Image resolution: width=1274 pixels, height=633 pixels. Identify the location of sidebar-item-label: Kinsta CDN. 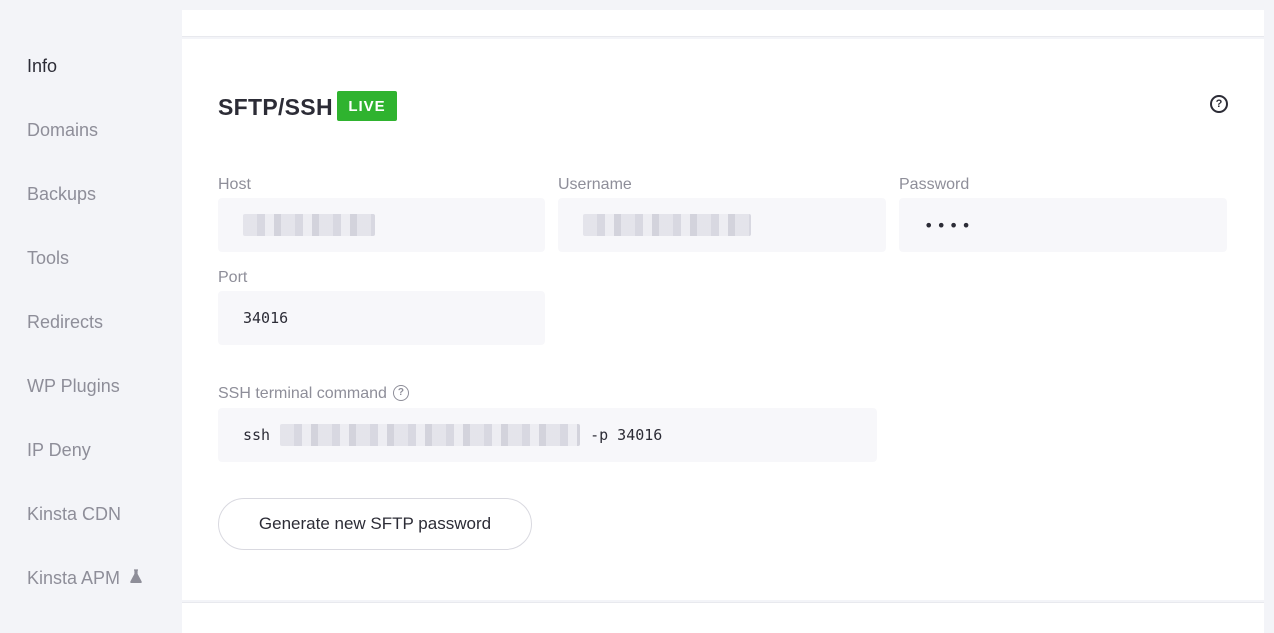
(74, 514).